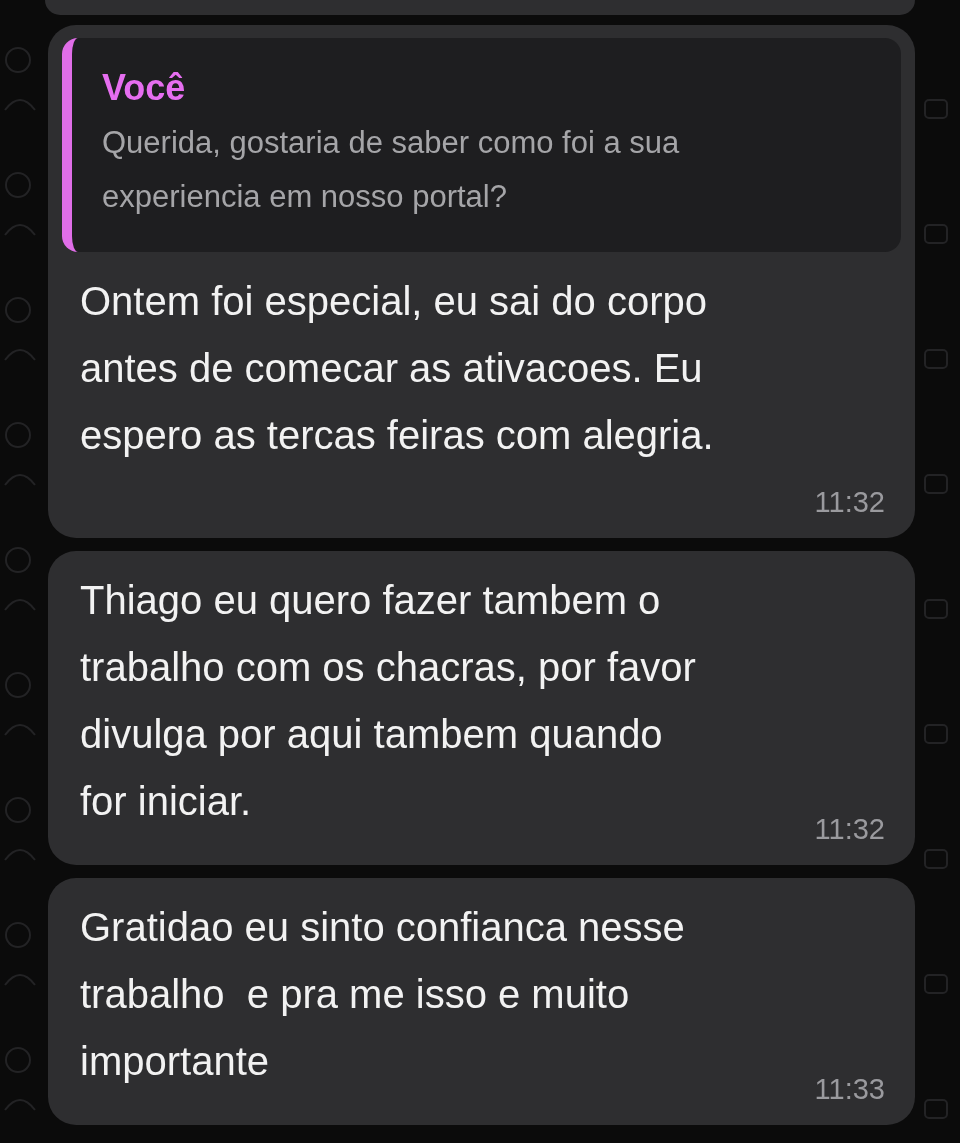  What do you see at coordinates (397, 368) in the screenshot?
I see `message-text: Ontem foi especial, eu sai do corpo antes de comecar as ativacoes. Eu espero as tercas feiras com alegria.` at bounding box center [397, 368].